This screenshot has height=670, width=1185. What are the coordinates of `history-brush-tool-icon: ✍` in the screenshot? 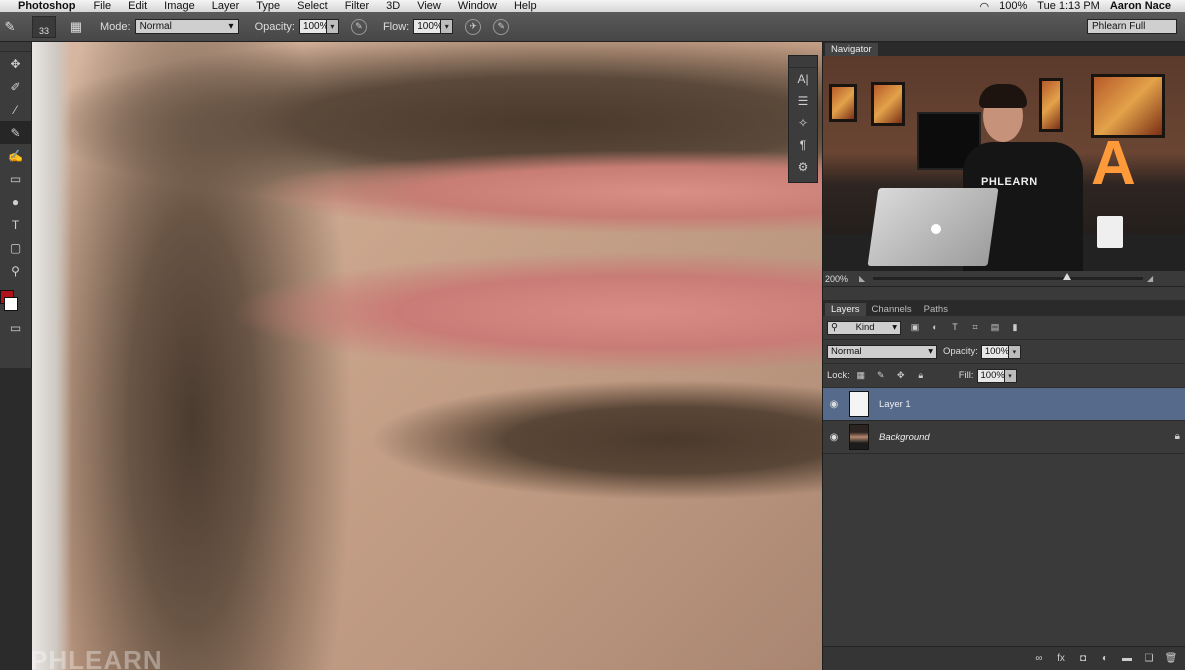 It's located at (15, 155).